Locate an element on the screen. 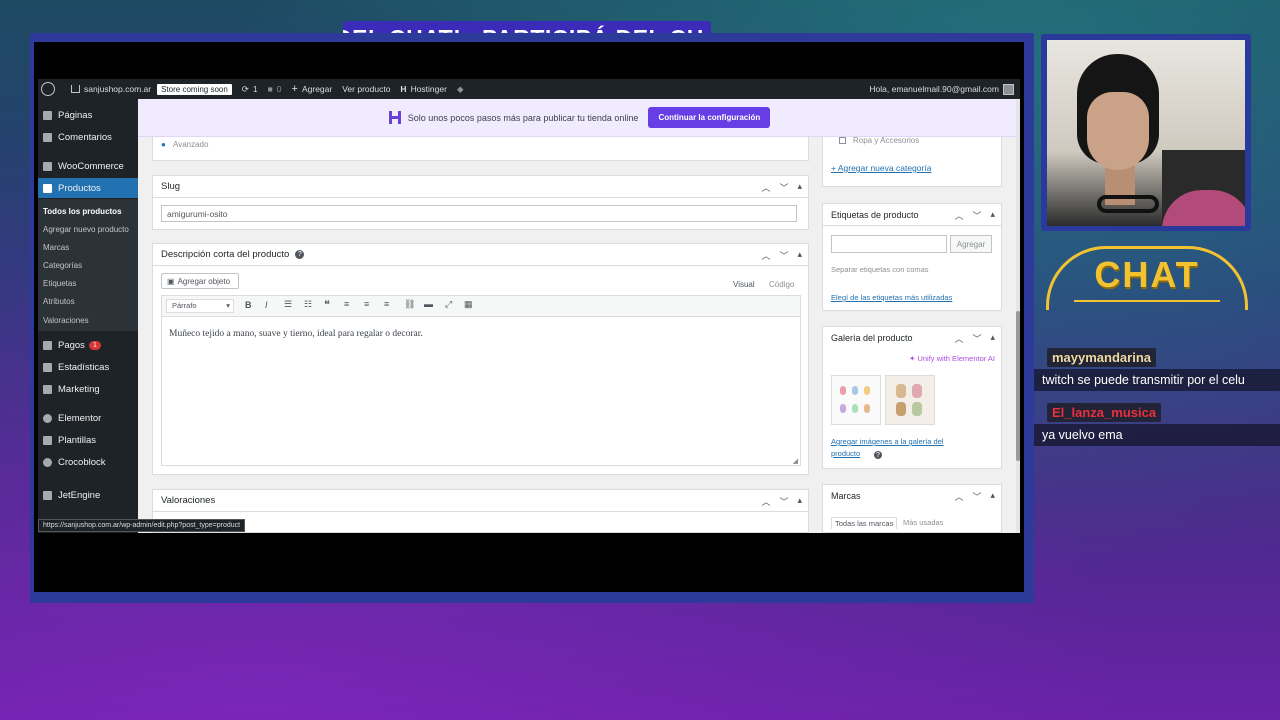 This screenshot has width=1280, height=720. sidebar-item-label: Estadísticas is located at coordinates (84, 367).